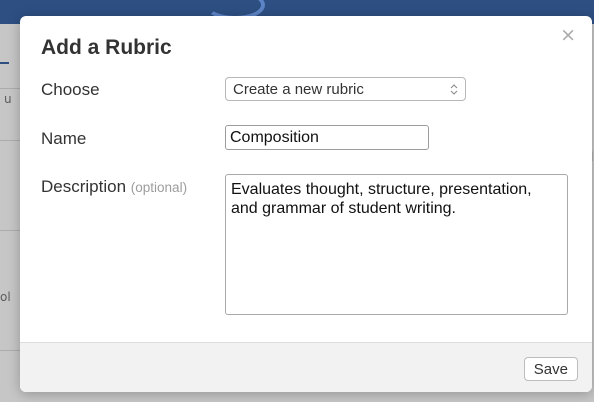 The height and width of the screenshot is (402, 594). What do you see at coordinates (306, 367) in the screenshot?
I see `dialog-footer: Save` at bounding box center [306, 367].